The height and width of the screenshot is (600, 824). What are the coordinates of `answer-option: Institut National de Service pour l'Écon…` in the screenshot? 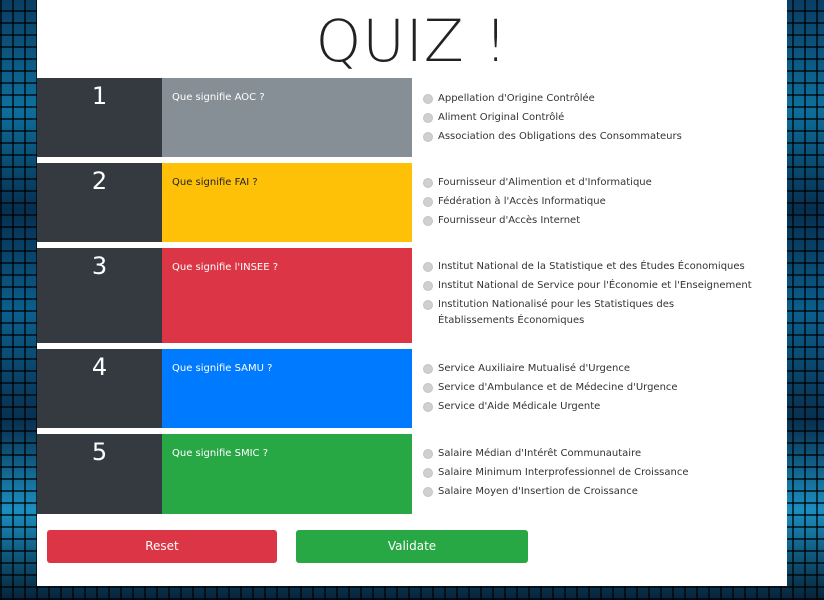 It's located at (603, 286).